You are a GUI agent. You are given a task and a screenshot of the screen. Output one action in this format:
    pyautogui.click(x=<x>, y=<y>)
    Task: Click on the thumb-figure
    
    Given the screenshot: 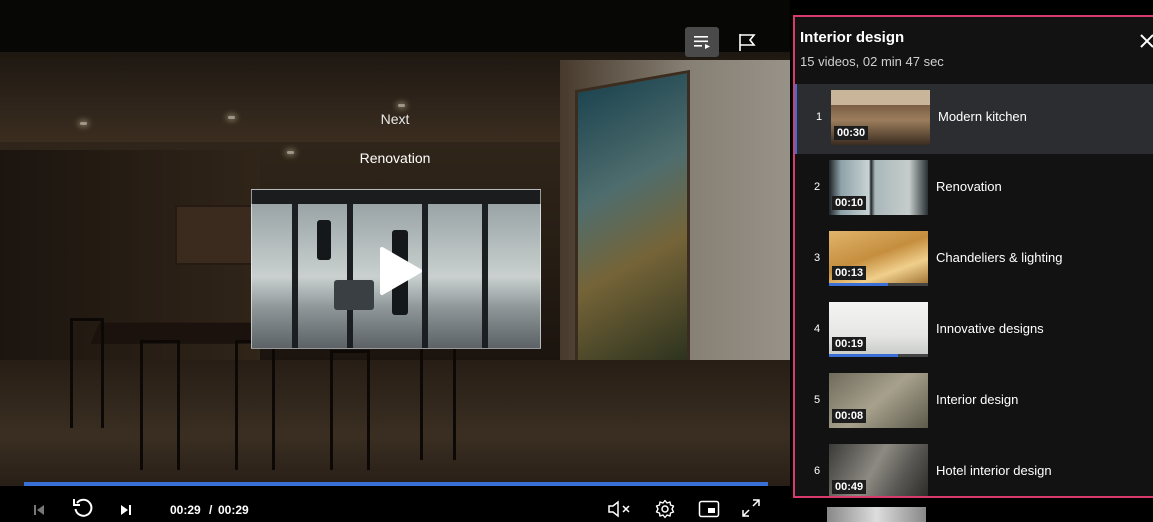 What is the action you would take?
    pyautogui.click(x=324, y=240)
    